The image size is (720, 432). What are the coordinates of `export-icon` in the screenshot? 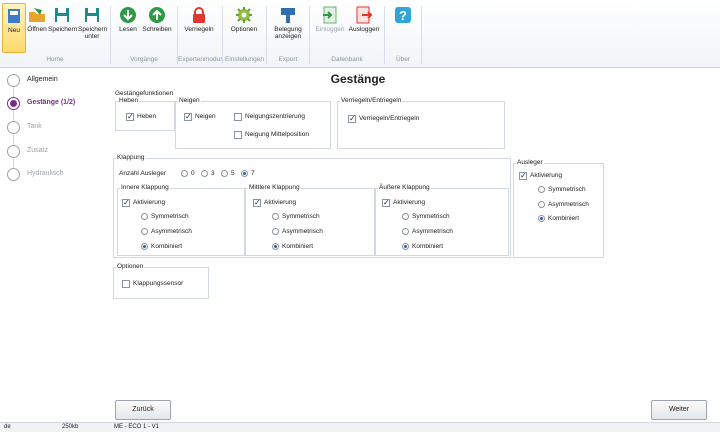 It's located at (288, 15).